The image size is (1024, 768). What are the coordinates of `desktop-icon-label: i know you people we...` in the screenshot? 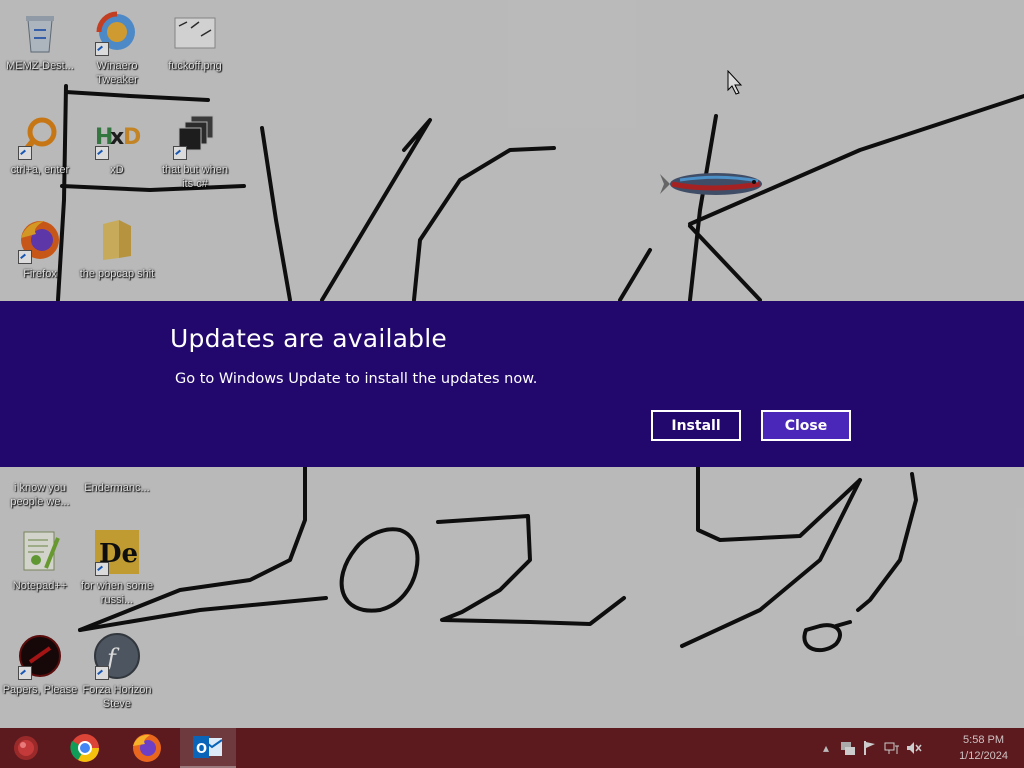 It's located at (40, 495).